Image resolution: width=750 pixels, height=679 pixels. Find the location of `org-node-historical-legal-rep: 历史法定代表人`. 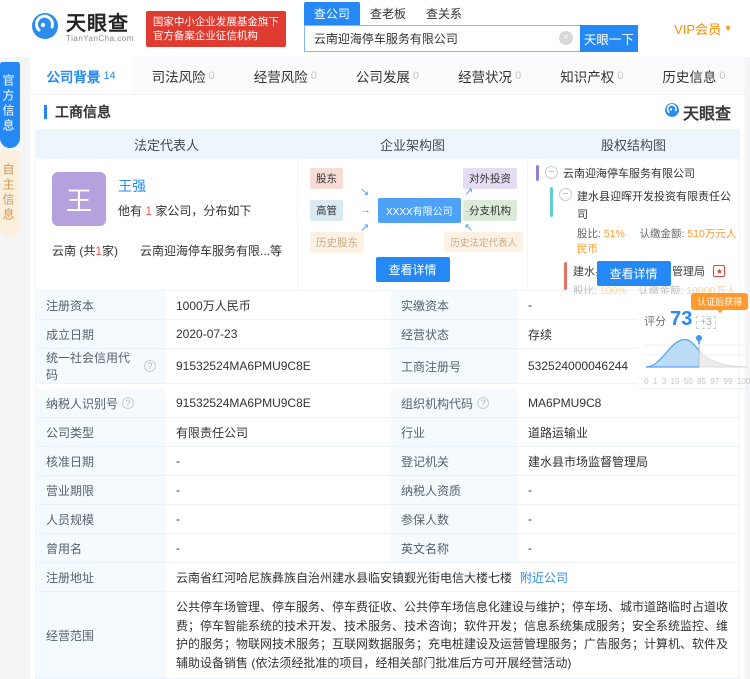

org-node-historical-legal-rep: 历史法定代表人 is located at coordinates (483, 242).